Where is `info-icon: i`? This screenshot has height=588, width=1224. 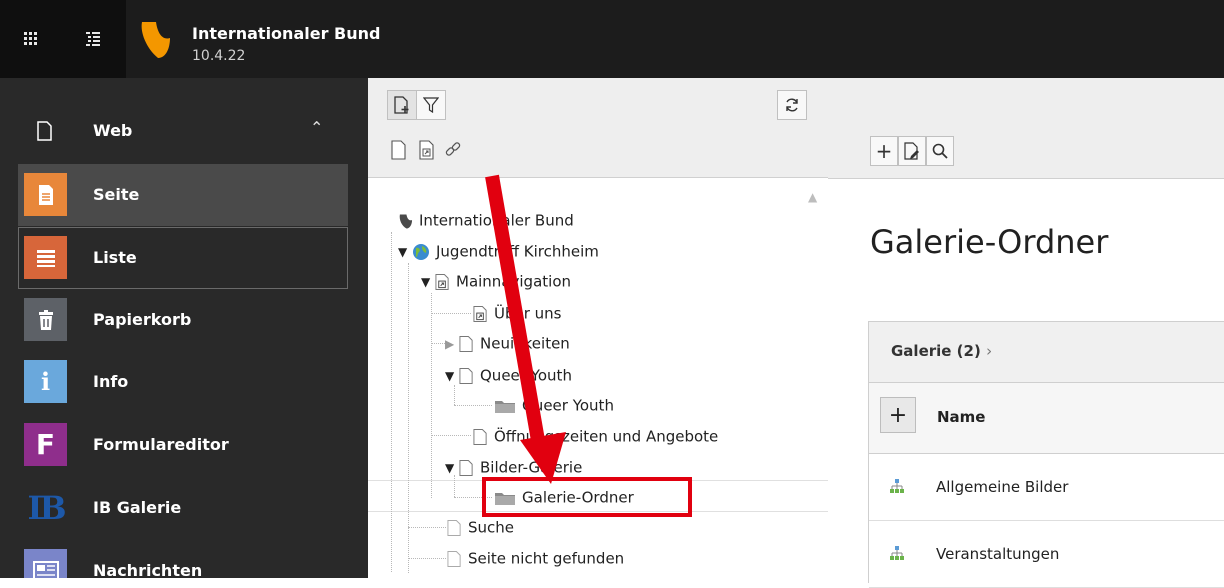
info-icon: i is located at coordinates (45, 381).